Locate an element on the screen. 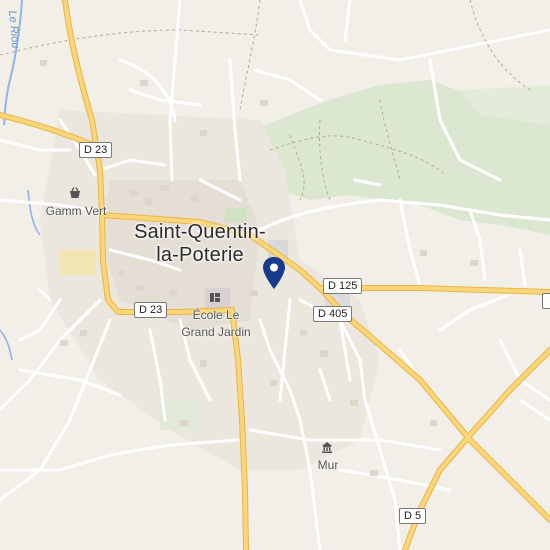 The height and width of the screenshot is (550, 550). road-shield-d5: D 5 is located at coordinates (413, 516).